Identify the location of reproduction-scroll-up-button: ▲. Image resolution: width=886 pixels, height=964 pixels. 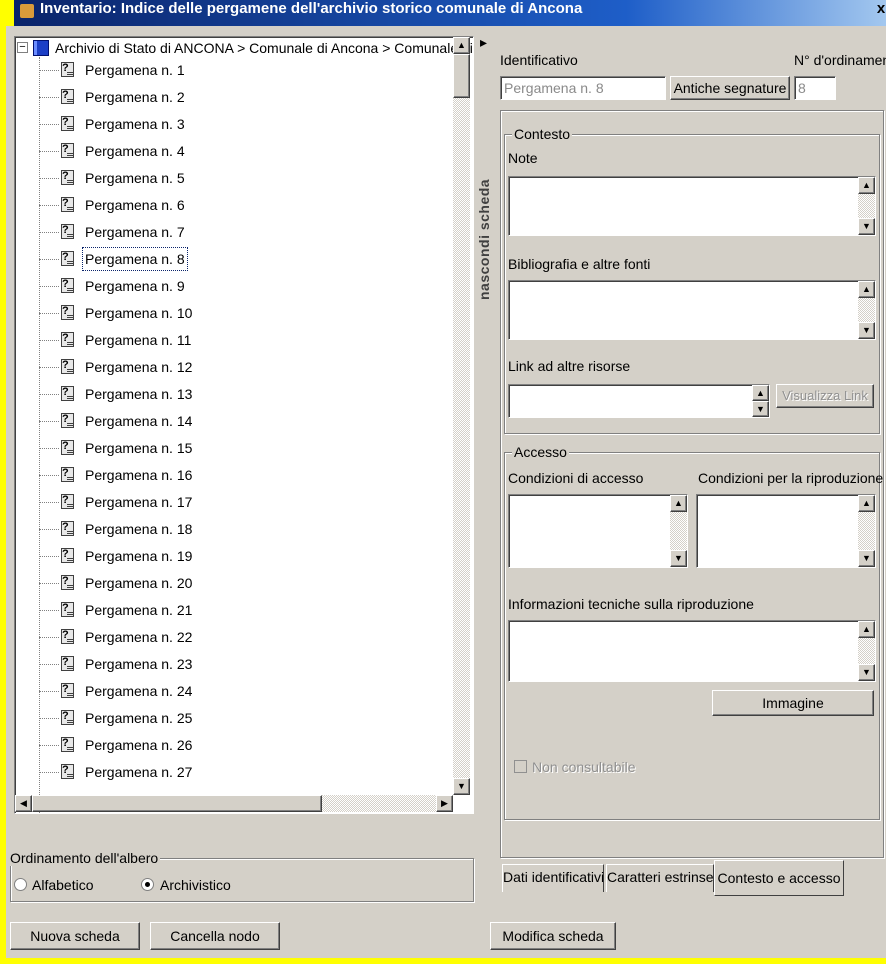
(866, 503).